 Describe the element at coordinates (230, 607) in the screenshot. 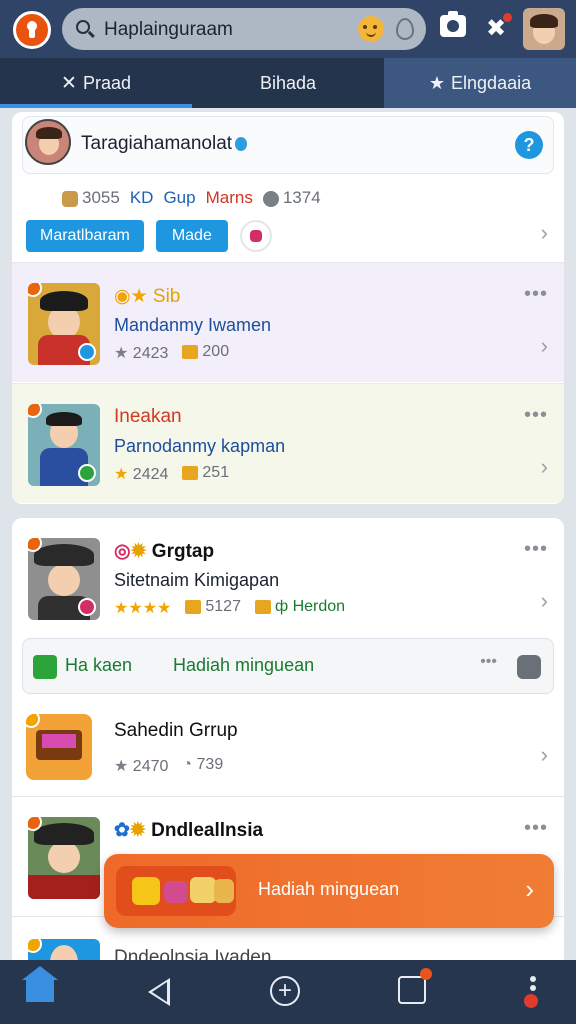

I see `item-meta: ★★★★ 5127 ф Herdon` at that location.